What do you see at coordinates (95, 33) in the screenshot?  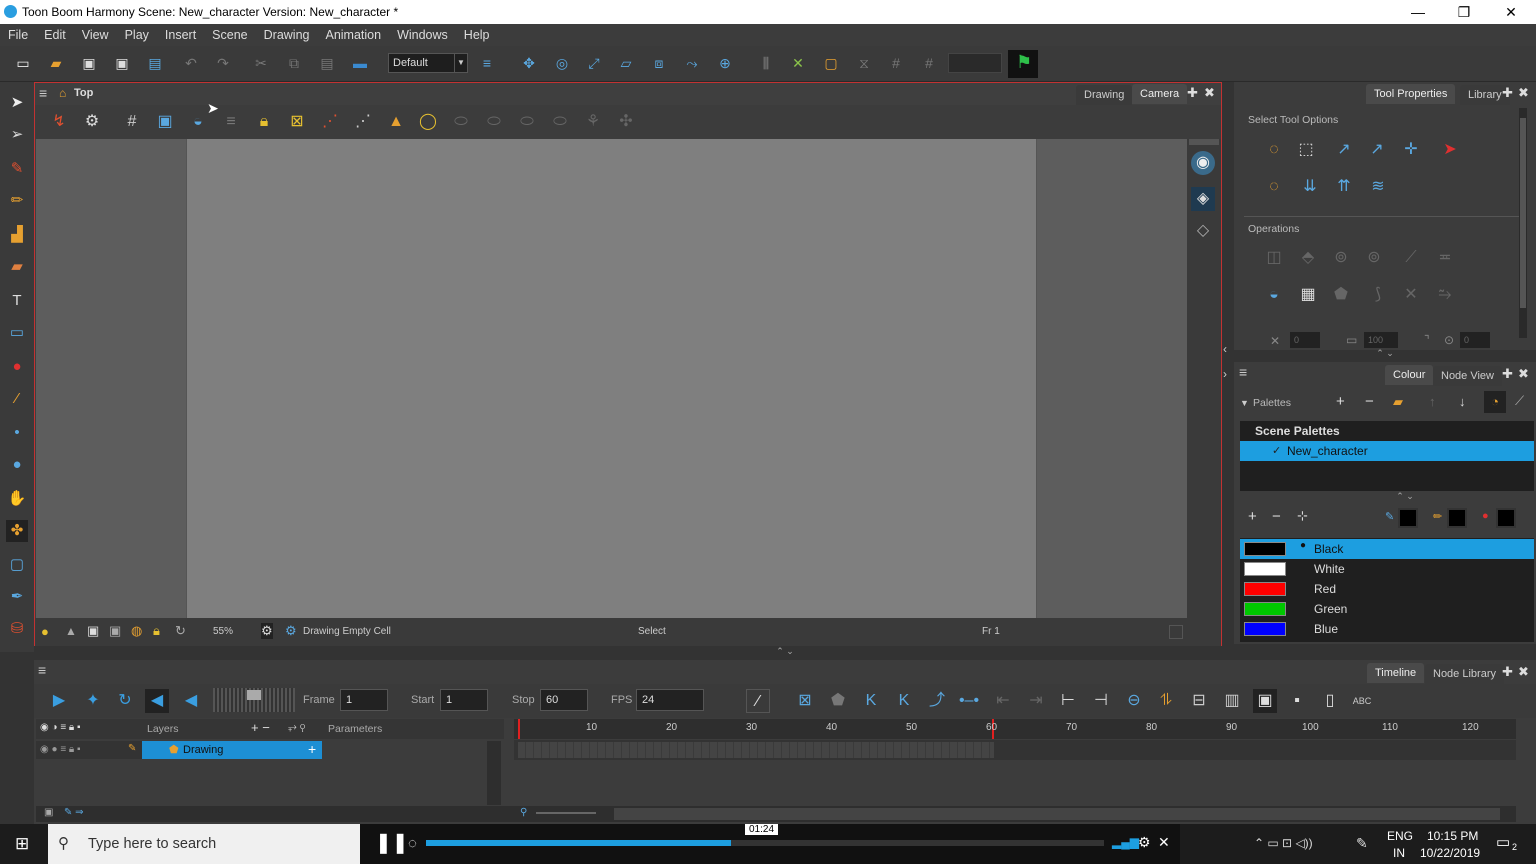 I see `menu-view: View` at bounding box center [95, 33].